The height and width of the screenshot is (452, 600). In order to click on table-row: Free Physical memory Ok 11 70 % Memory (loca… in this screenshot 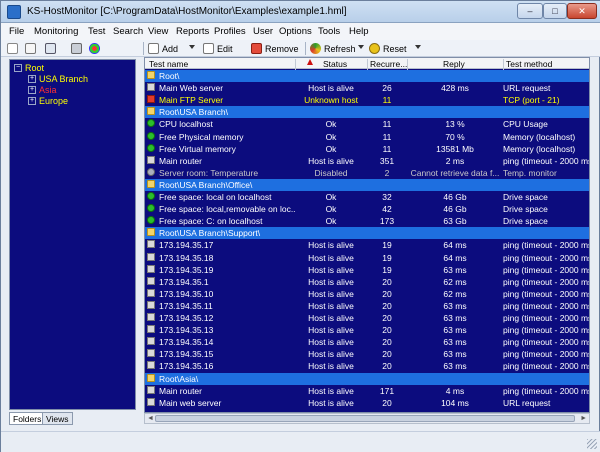, I will do `click(367, 137)`.